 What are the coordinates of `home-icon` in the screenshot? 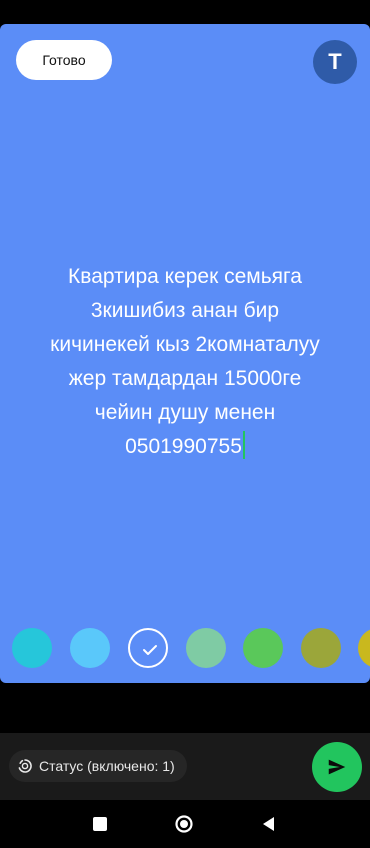 It's located at (184, 824).